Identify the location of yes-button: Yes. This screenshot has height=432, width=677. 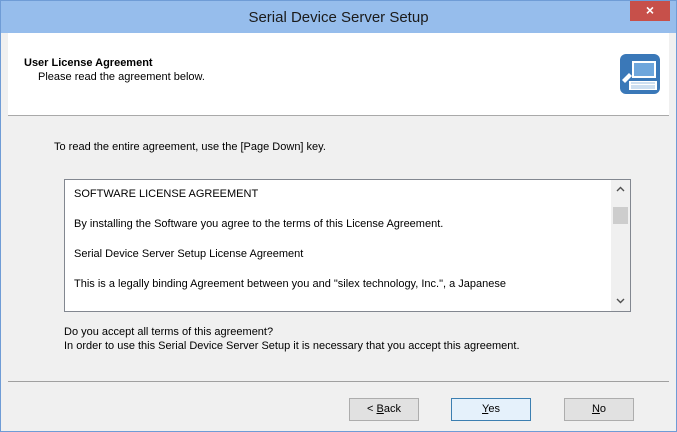
(491, 409).